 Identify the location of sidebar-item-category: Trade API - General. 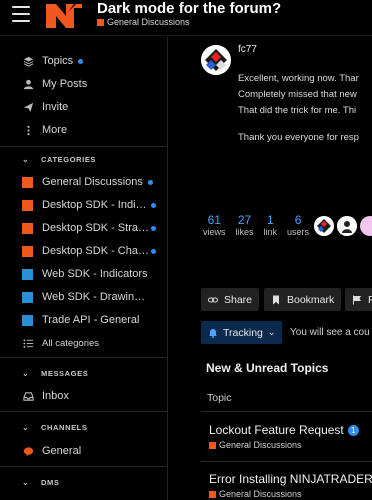
(83, 320).